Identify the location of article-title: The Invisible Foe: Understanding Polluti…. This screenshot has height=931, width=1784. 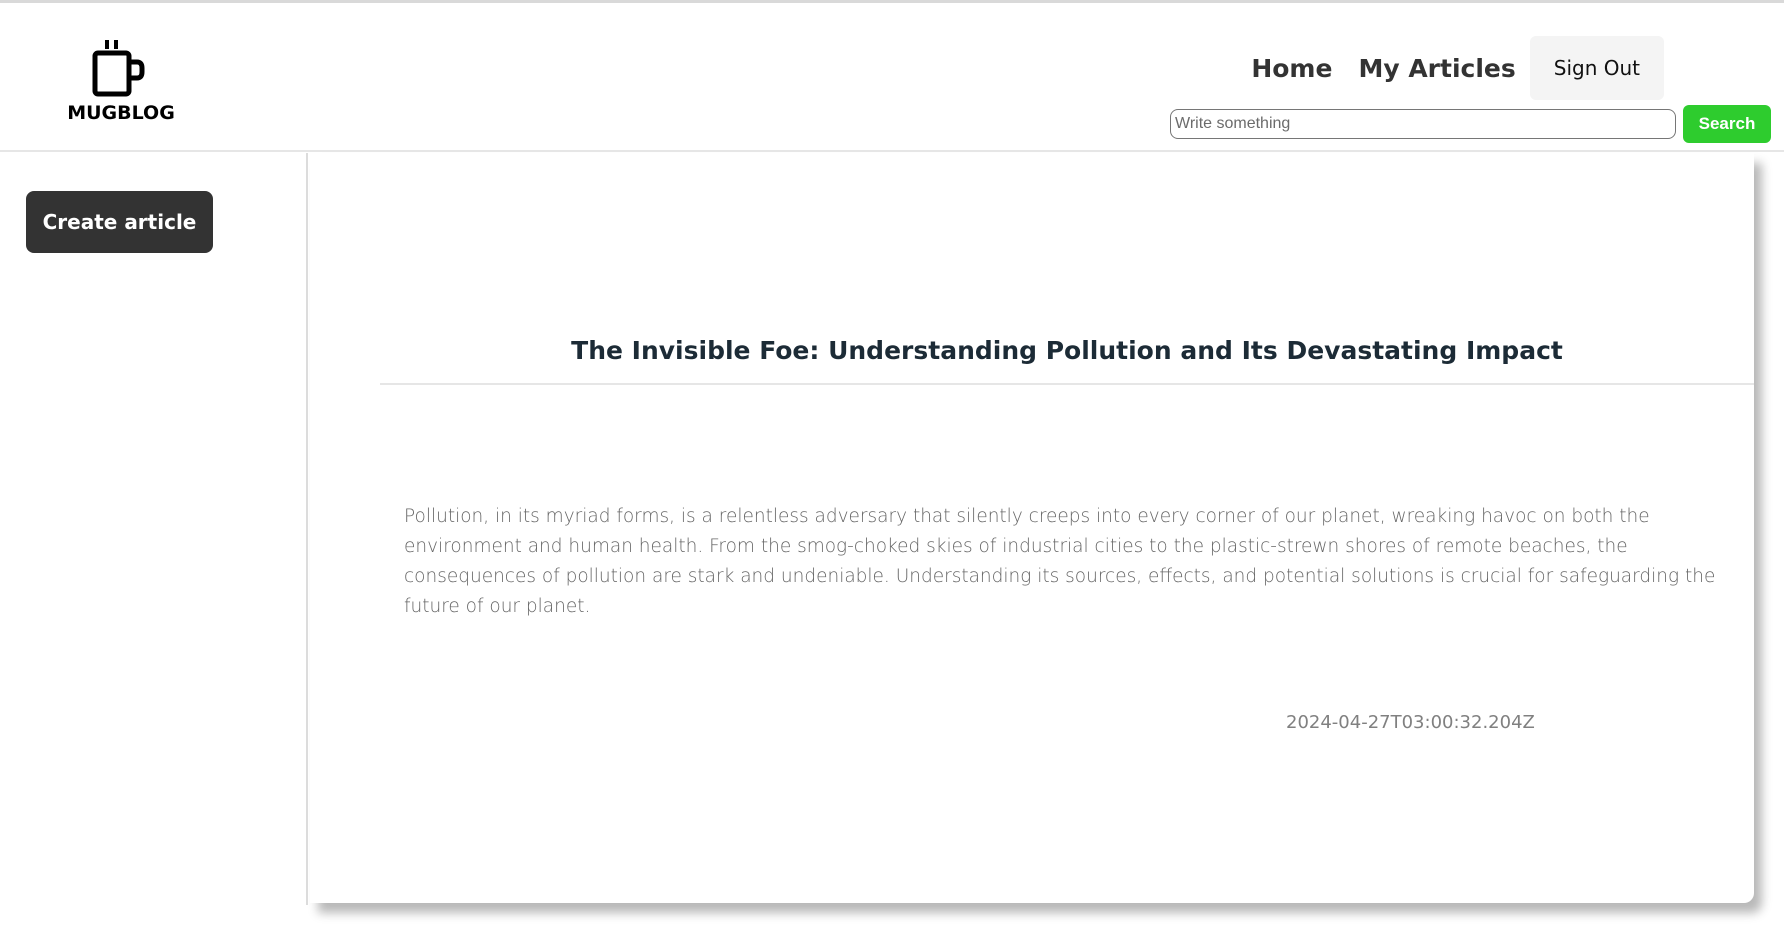
(1067, 350).